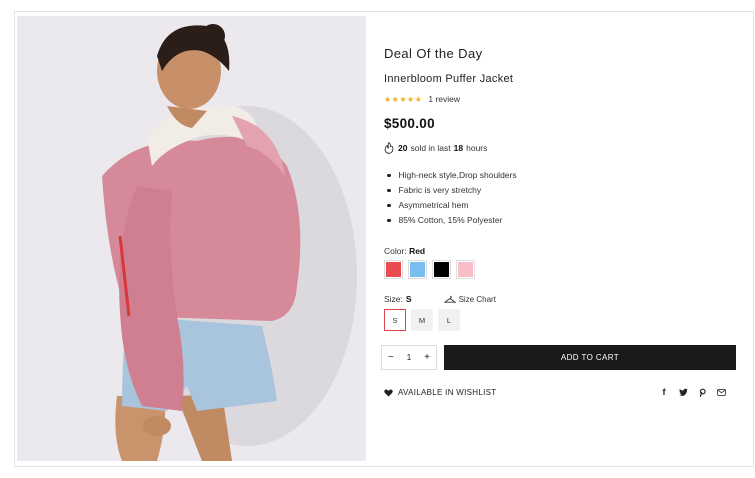  I want to click on size-option-s: S, so click(395, 320).